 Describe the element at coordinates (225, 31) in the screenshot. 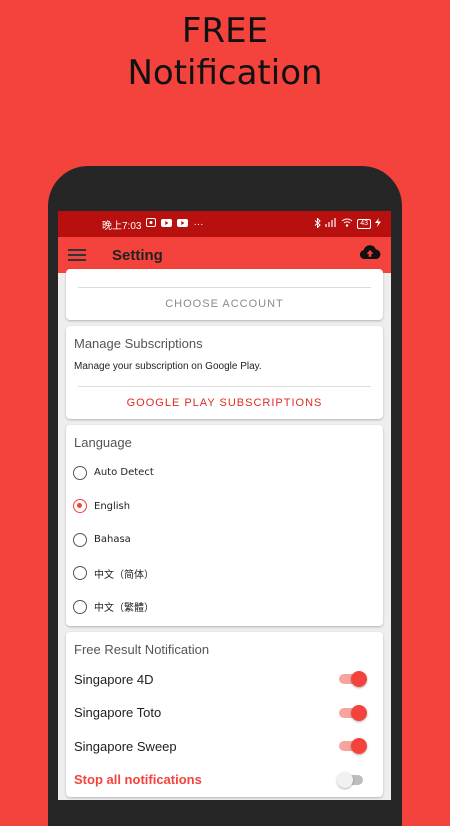

I see `promo-line-1: FREE` at that location.